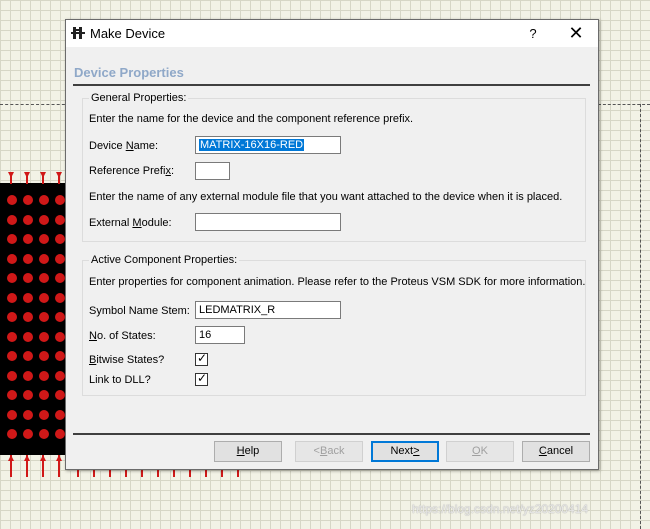 This screenshot has height=529, width=650. I want to click on next-button: Next>, so click(405, 451).